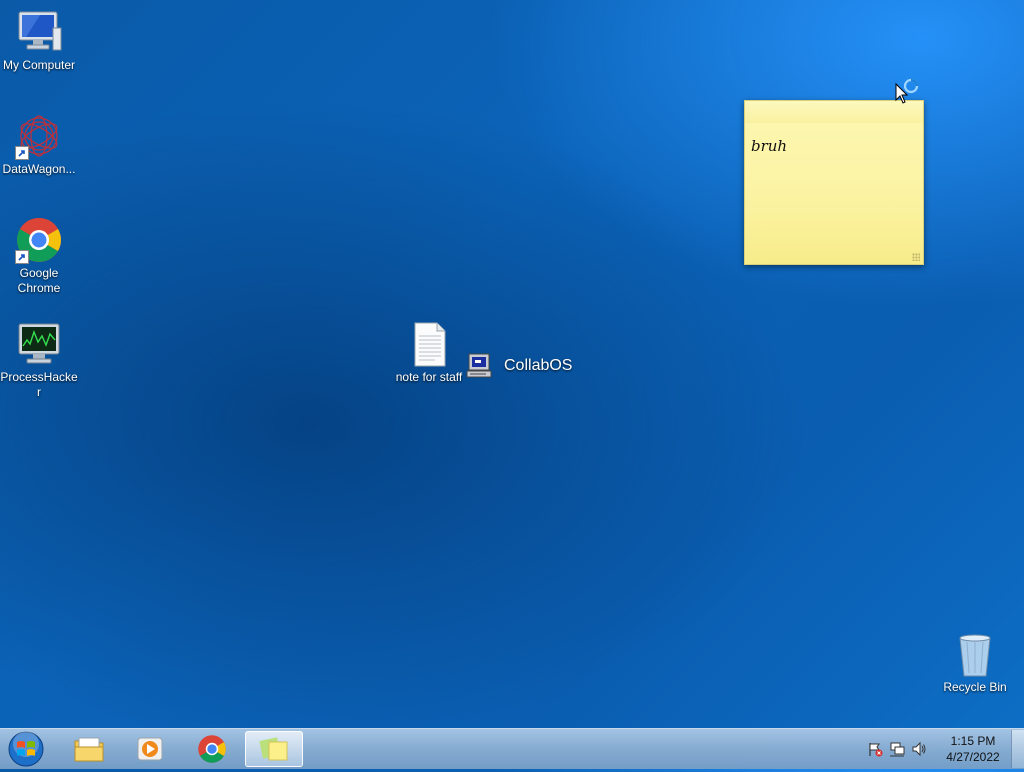  I want to click on network-icon, so click(897, 749).